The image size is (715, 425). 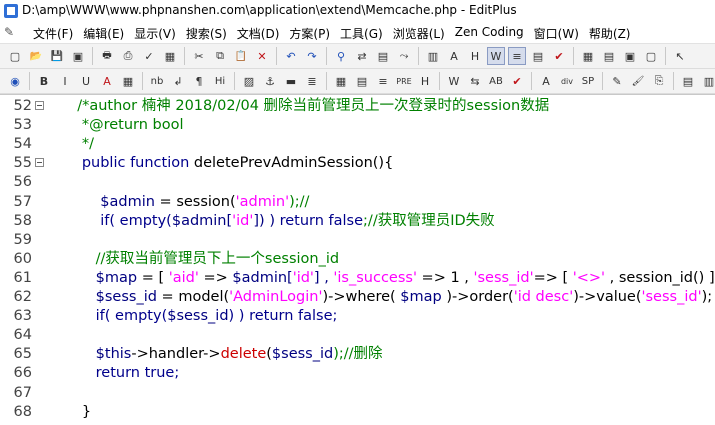 What do you see at coordinates (357, 393) in the screenshot?
I see `code-line: 67` at bounding box center [357, 393].